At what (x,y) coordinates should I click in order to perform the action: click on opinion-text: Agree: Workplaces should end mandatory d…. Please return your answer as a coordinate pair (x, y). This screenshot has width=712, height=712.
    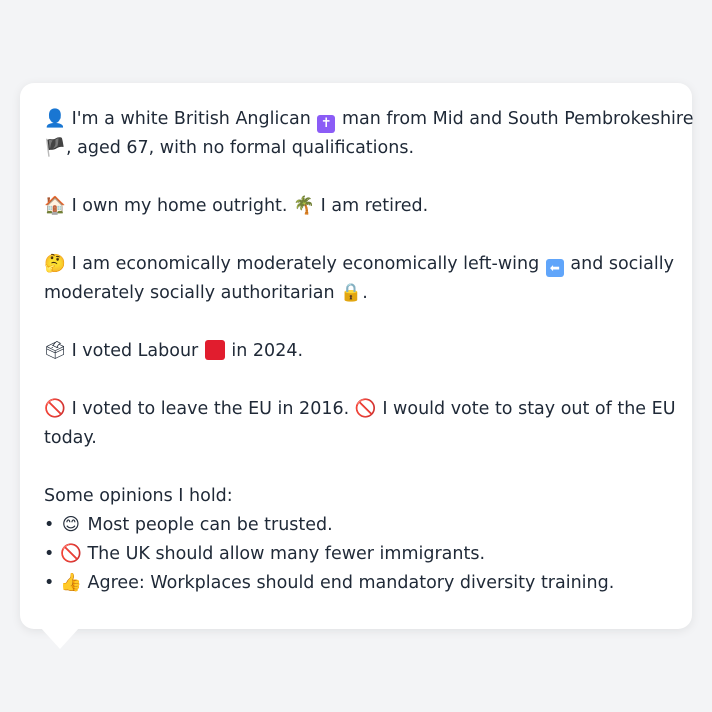
    Looking at the image, I should click on (351, 583).